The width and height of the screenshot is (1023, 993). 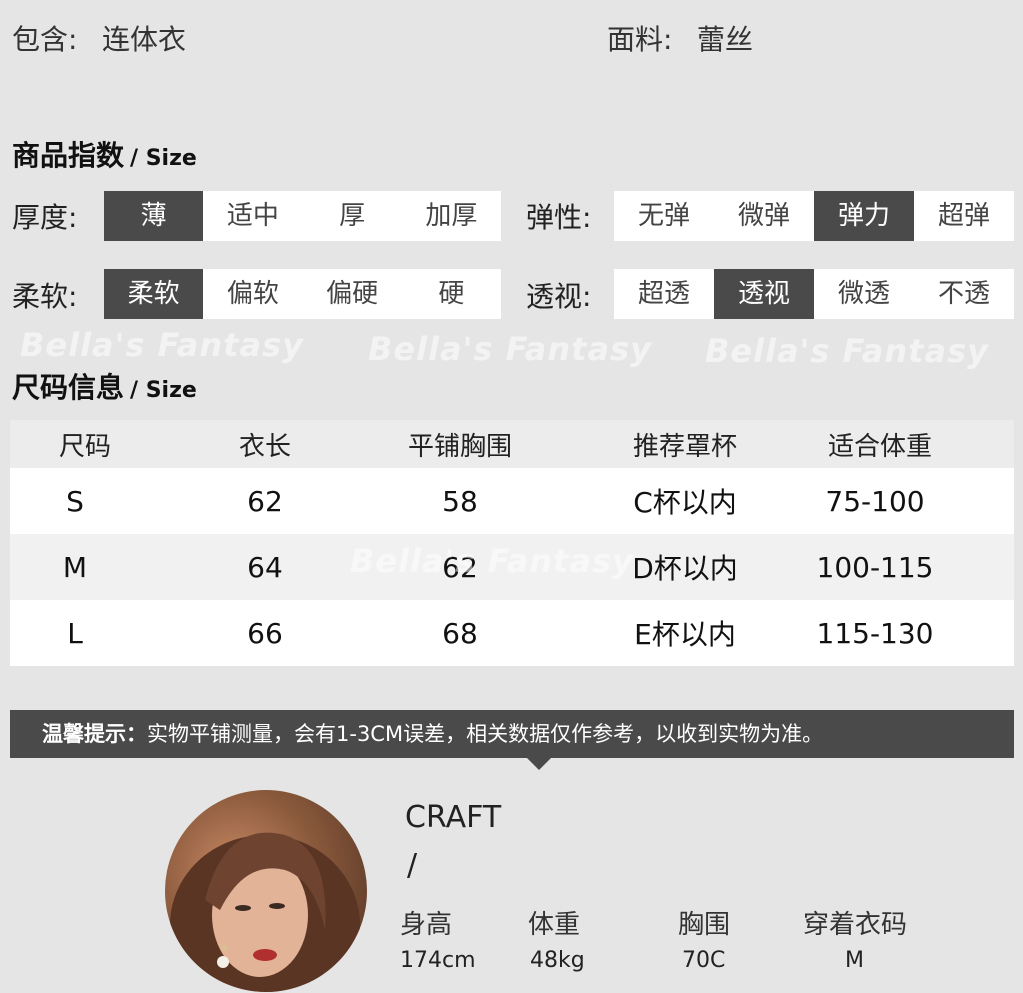 What do you see at coordinates (68, 155) in the screenshot?
I see `product-index-title: 商品指数` at bounding box center [68, 155].